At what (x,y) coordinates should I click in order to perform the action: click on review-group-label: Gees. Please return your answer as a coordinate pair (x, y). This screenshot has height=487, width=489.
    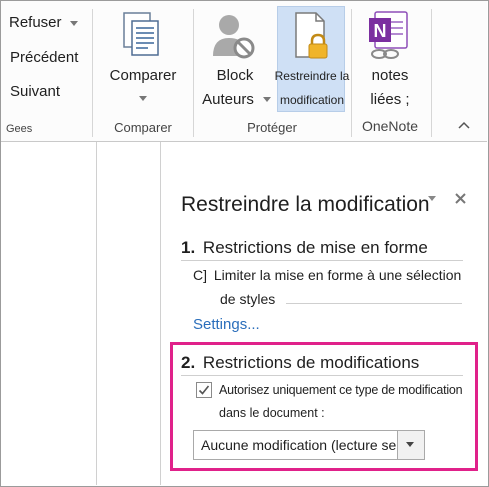
    Looking at the image, I should click on (19, 129).